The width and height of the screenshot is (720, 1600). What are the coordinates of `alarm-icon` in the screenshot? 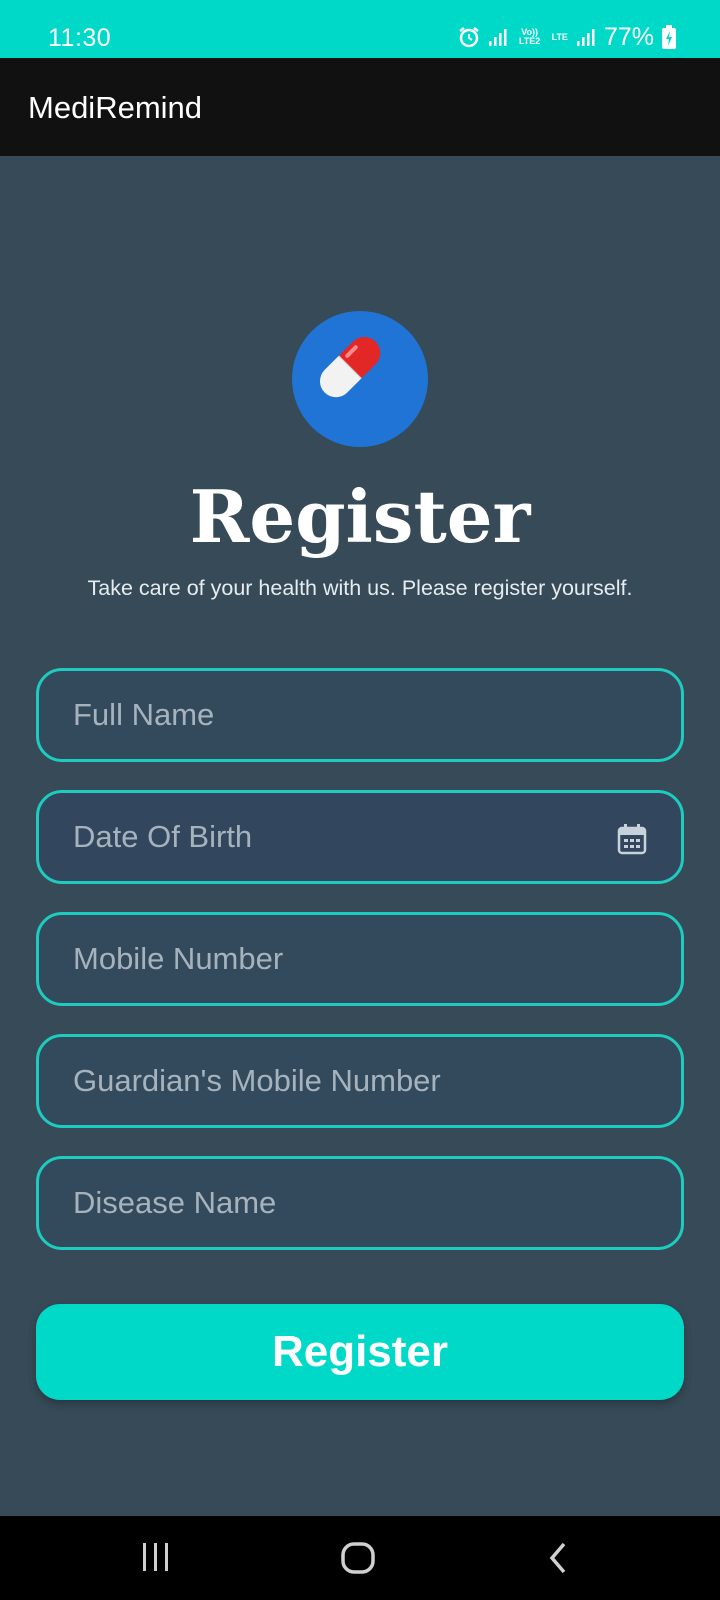 It's located at (469, 37).